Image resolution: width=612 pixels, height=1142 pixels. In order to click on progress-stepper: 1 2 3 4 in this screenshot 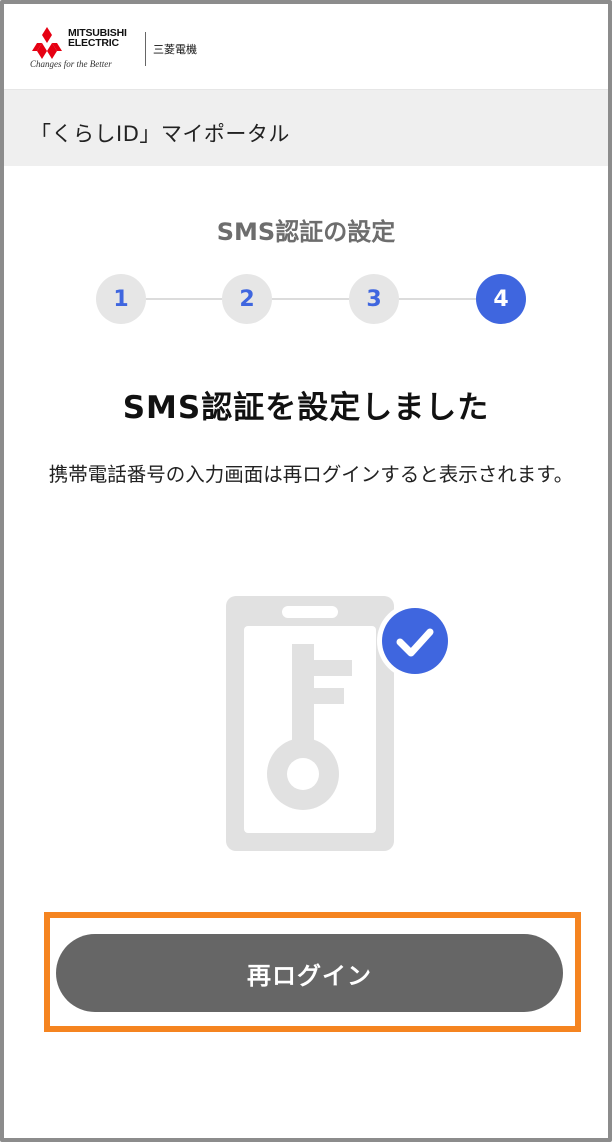, I will do `click(311, 299)`.